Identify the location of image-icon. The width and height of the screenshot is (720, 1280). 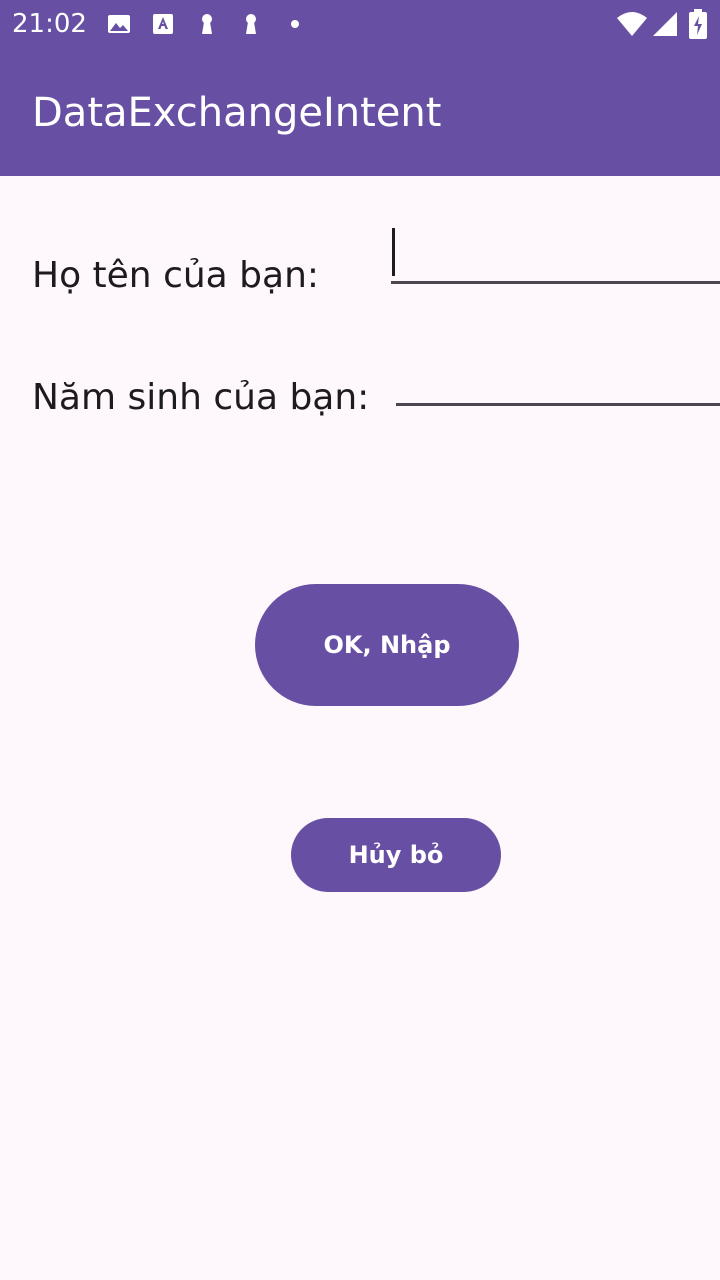
(119, 24).